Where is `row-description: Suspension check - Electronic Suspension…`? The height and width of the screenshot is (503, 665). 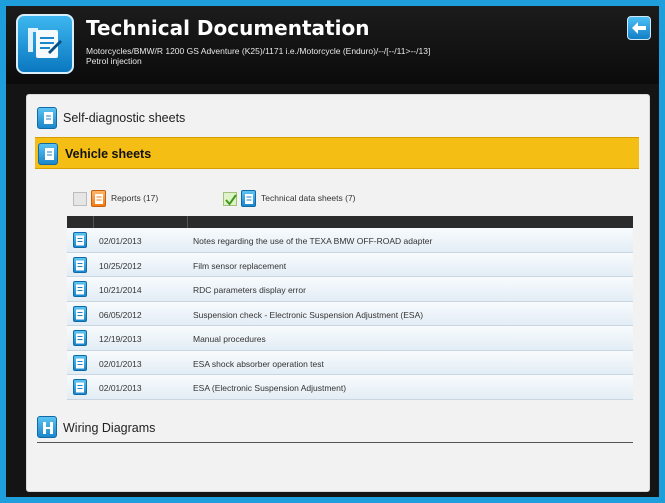
row-description: Suspension check - Electronic Suspension… is located at coordinates (308, 314).